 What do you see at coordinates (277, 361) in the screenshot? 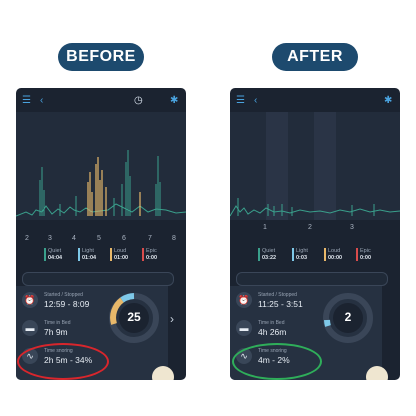
I see `after-highlight-circle` at bounding box center [277, 361].